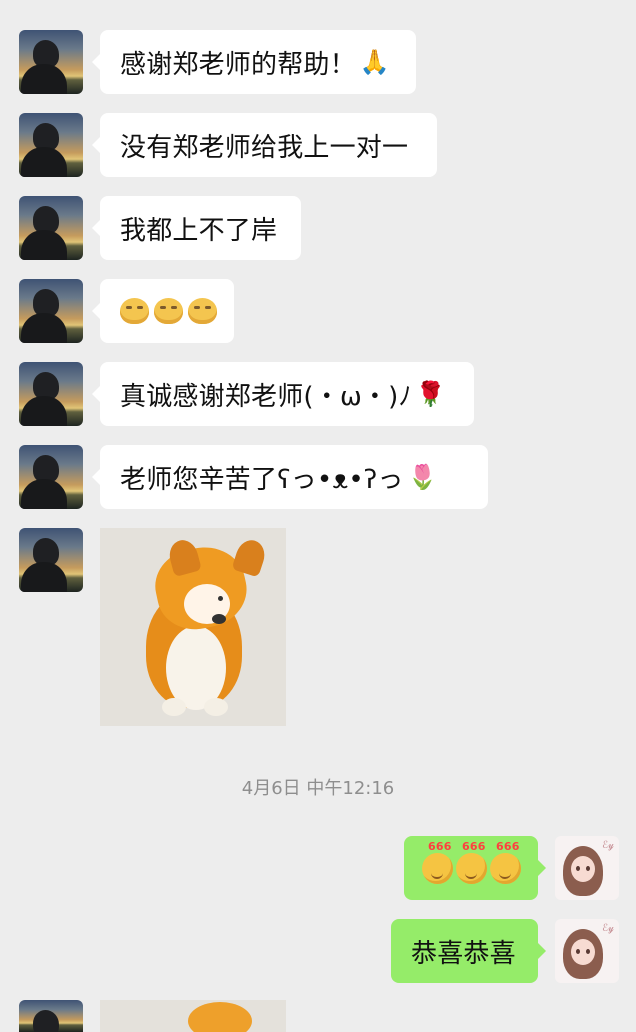 The height and width of the screenshot is (1032, 636). I want to click on praying-hands-icon: 🙏, so click(374, 62).